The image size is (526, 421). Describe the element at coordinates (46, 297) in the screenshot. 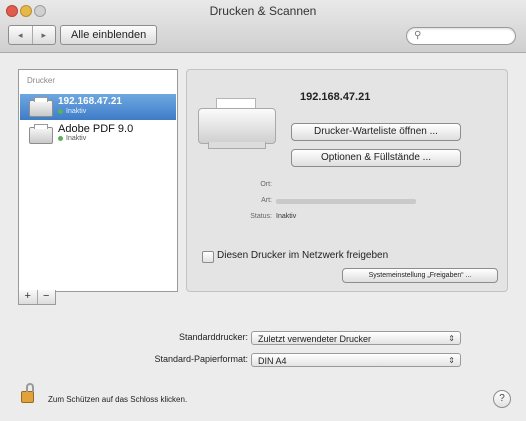

I see `remove-printer-button: −` at that location.